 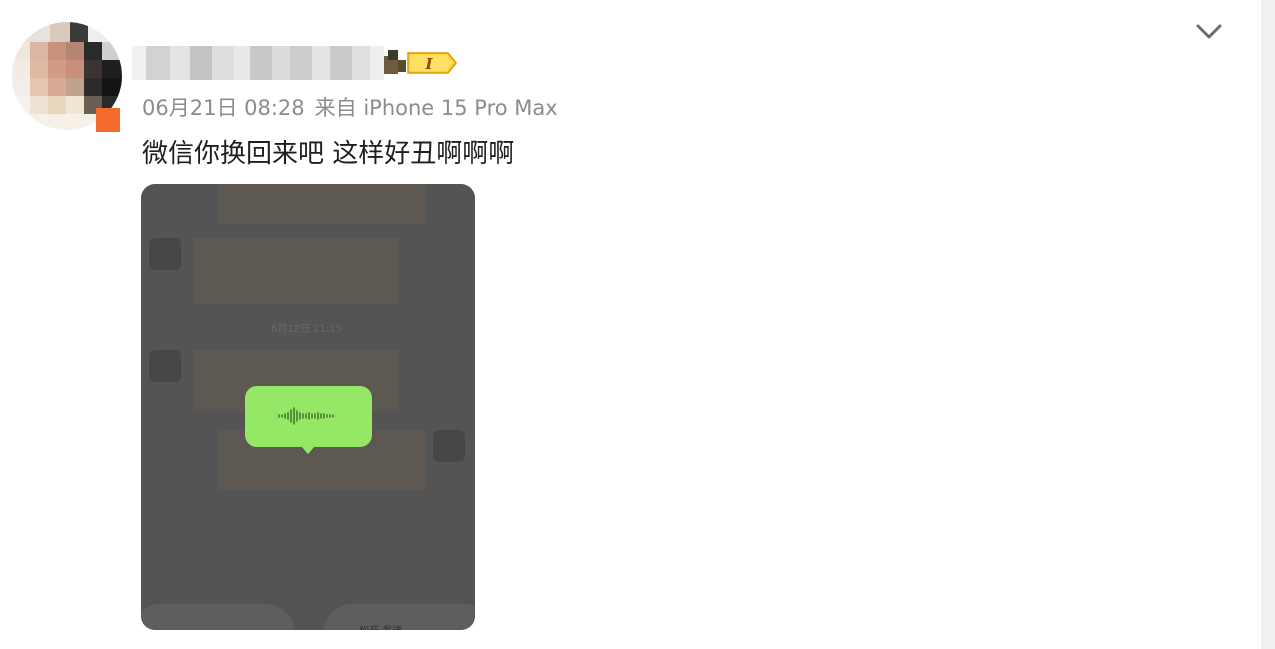 I want to click on vip-level-label: I, so click(x=428, y=64).